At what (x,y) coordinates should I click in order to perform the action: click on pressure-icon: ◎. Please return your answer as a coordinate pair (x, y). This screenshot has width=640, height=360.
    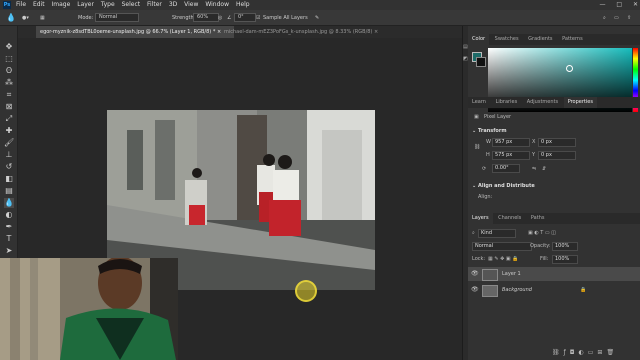
    Looking at the image, I should click on (220, 18).